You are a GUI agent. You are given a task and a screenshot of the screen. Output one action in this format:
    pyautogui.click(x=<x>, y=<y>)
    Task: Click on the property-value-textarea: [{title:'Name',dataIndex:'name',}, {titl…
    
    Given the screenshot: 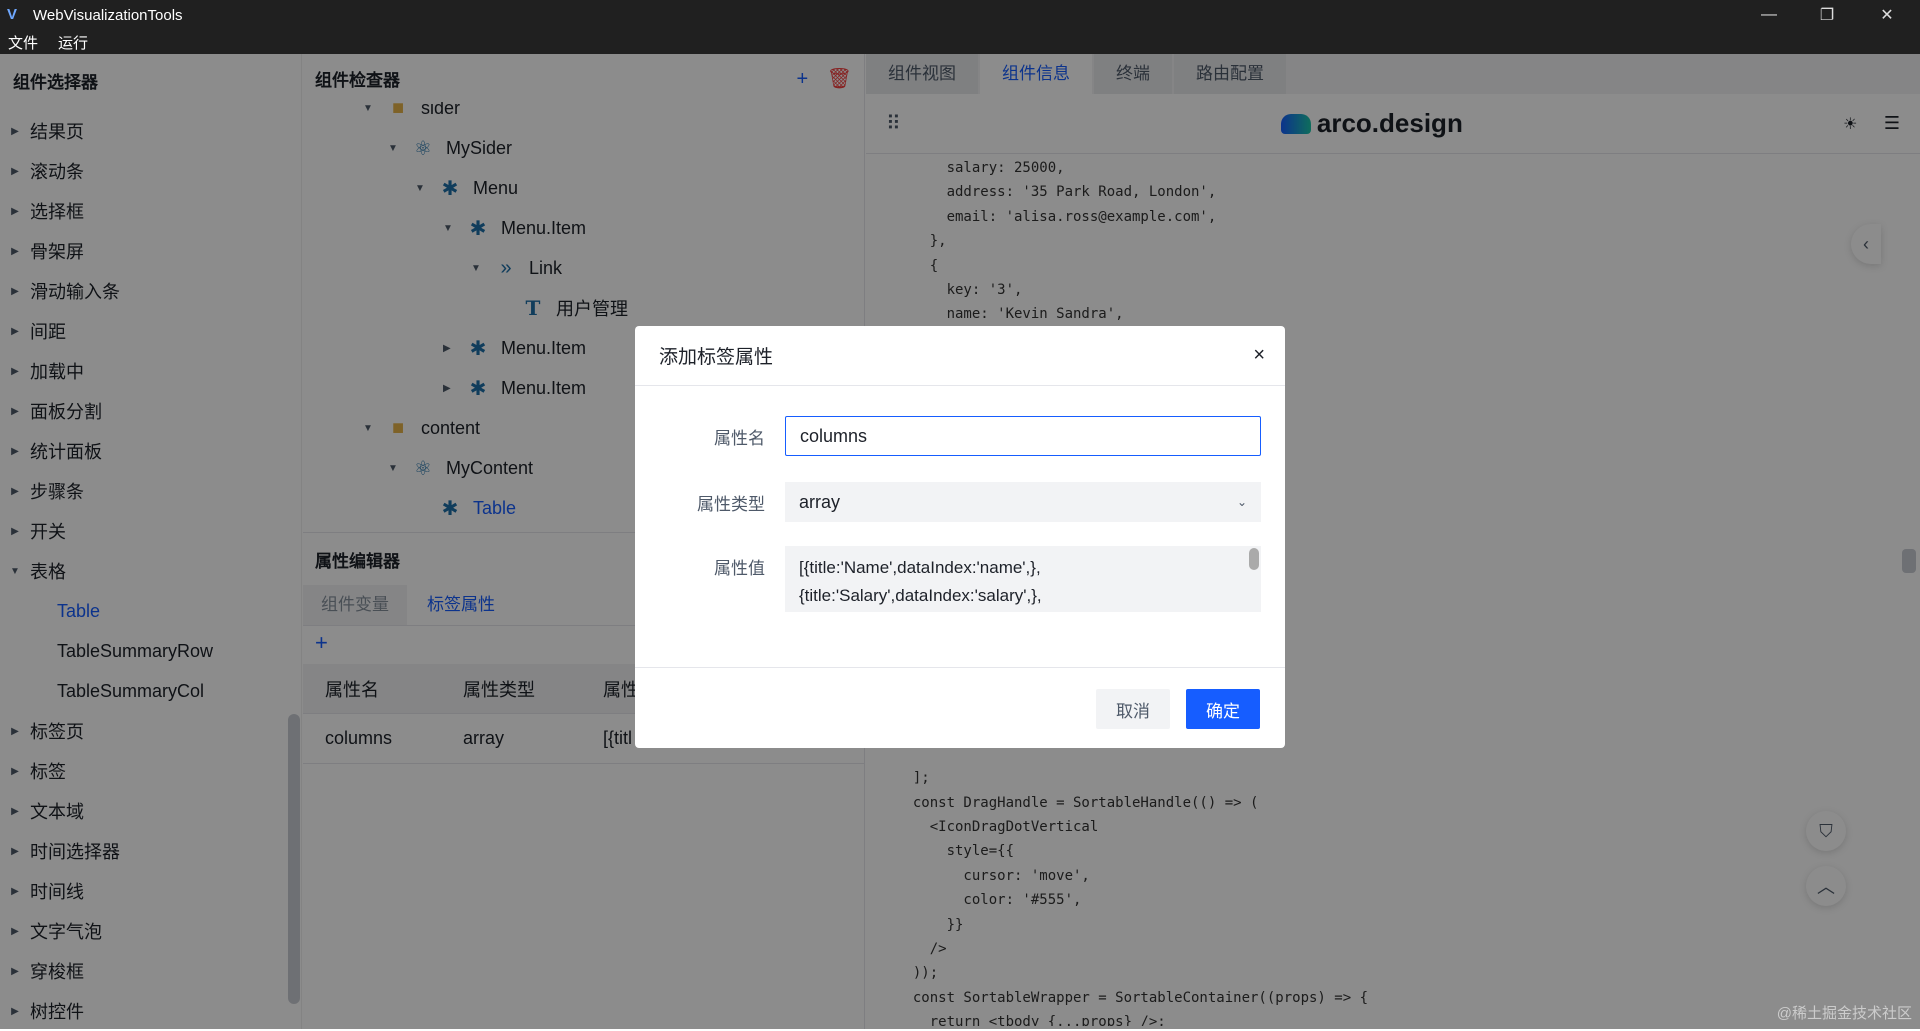 What is the action you would take?
    pyautogui.click(x=1023, y=579)
    